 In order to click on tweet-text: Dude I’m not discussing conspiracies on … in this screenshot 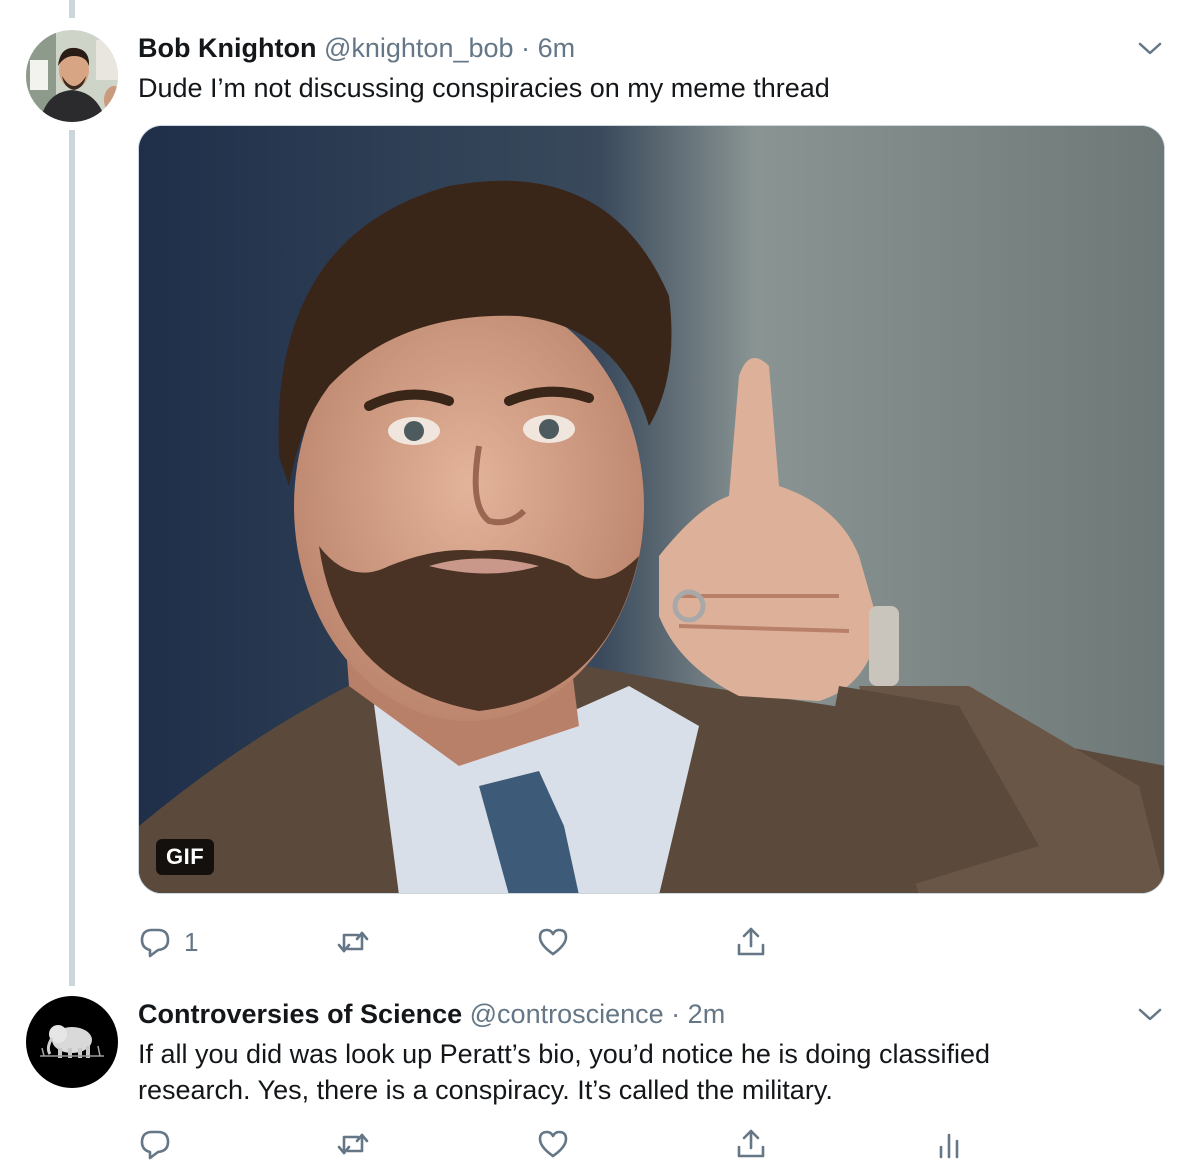, I will do `click(484, 88)`.